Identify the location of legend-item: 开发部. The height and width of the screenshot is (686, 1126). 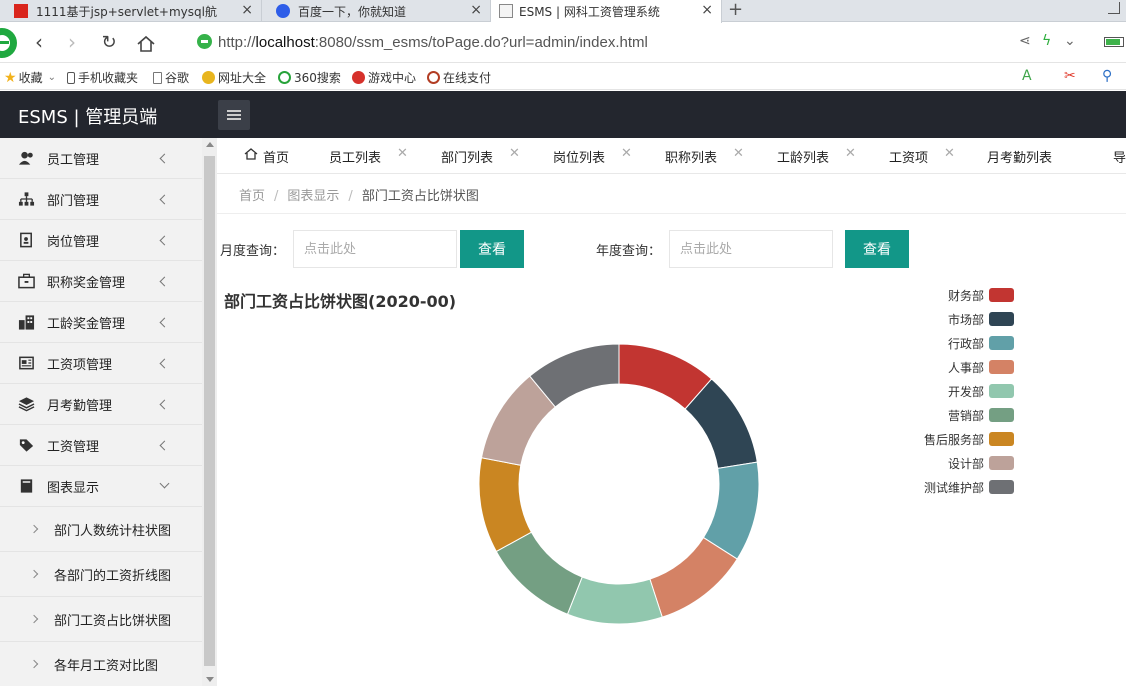
(981, 391).